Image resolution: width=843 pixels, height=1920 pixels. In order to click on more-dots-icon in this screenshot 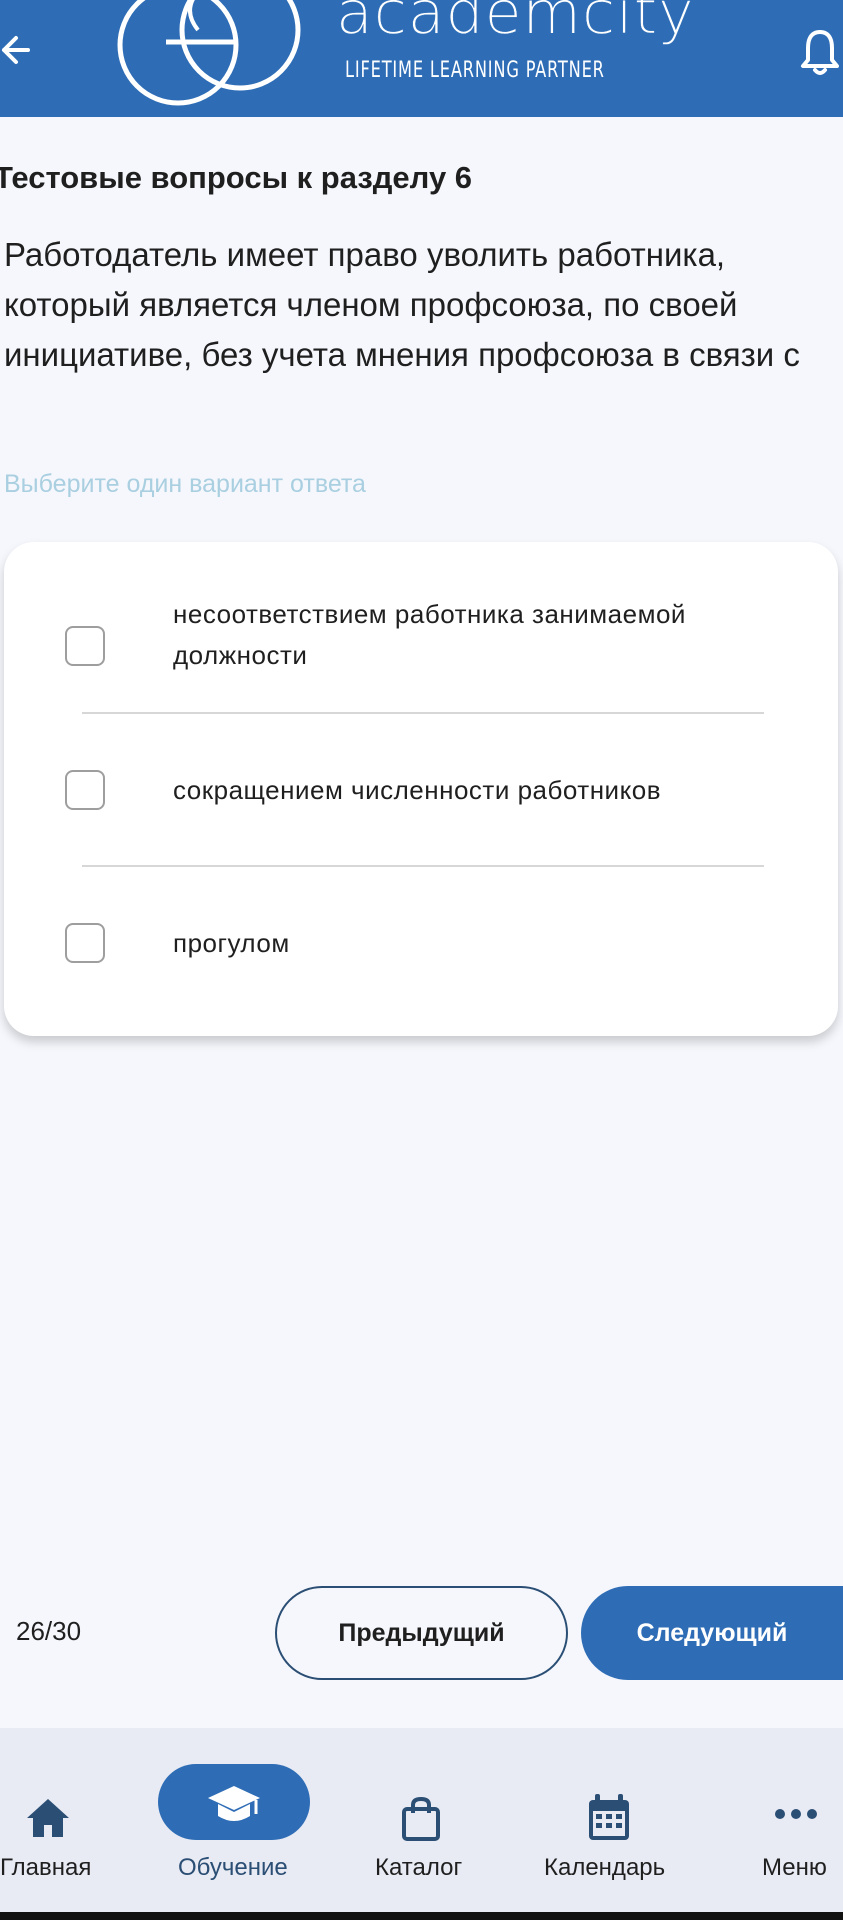, I will do `click(796, 1814)`.